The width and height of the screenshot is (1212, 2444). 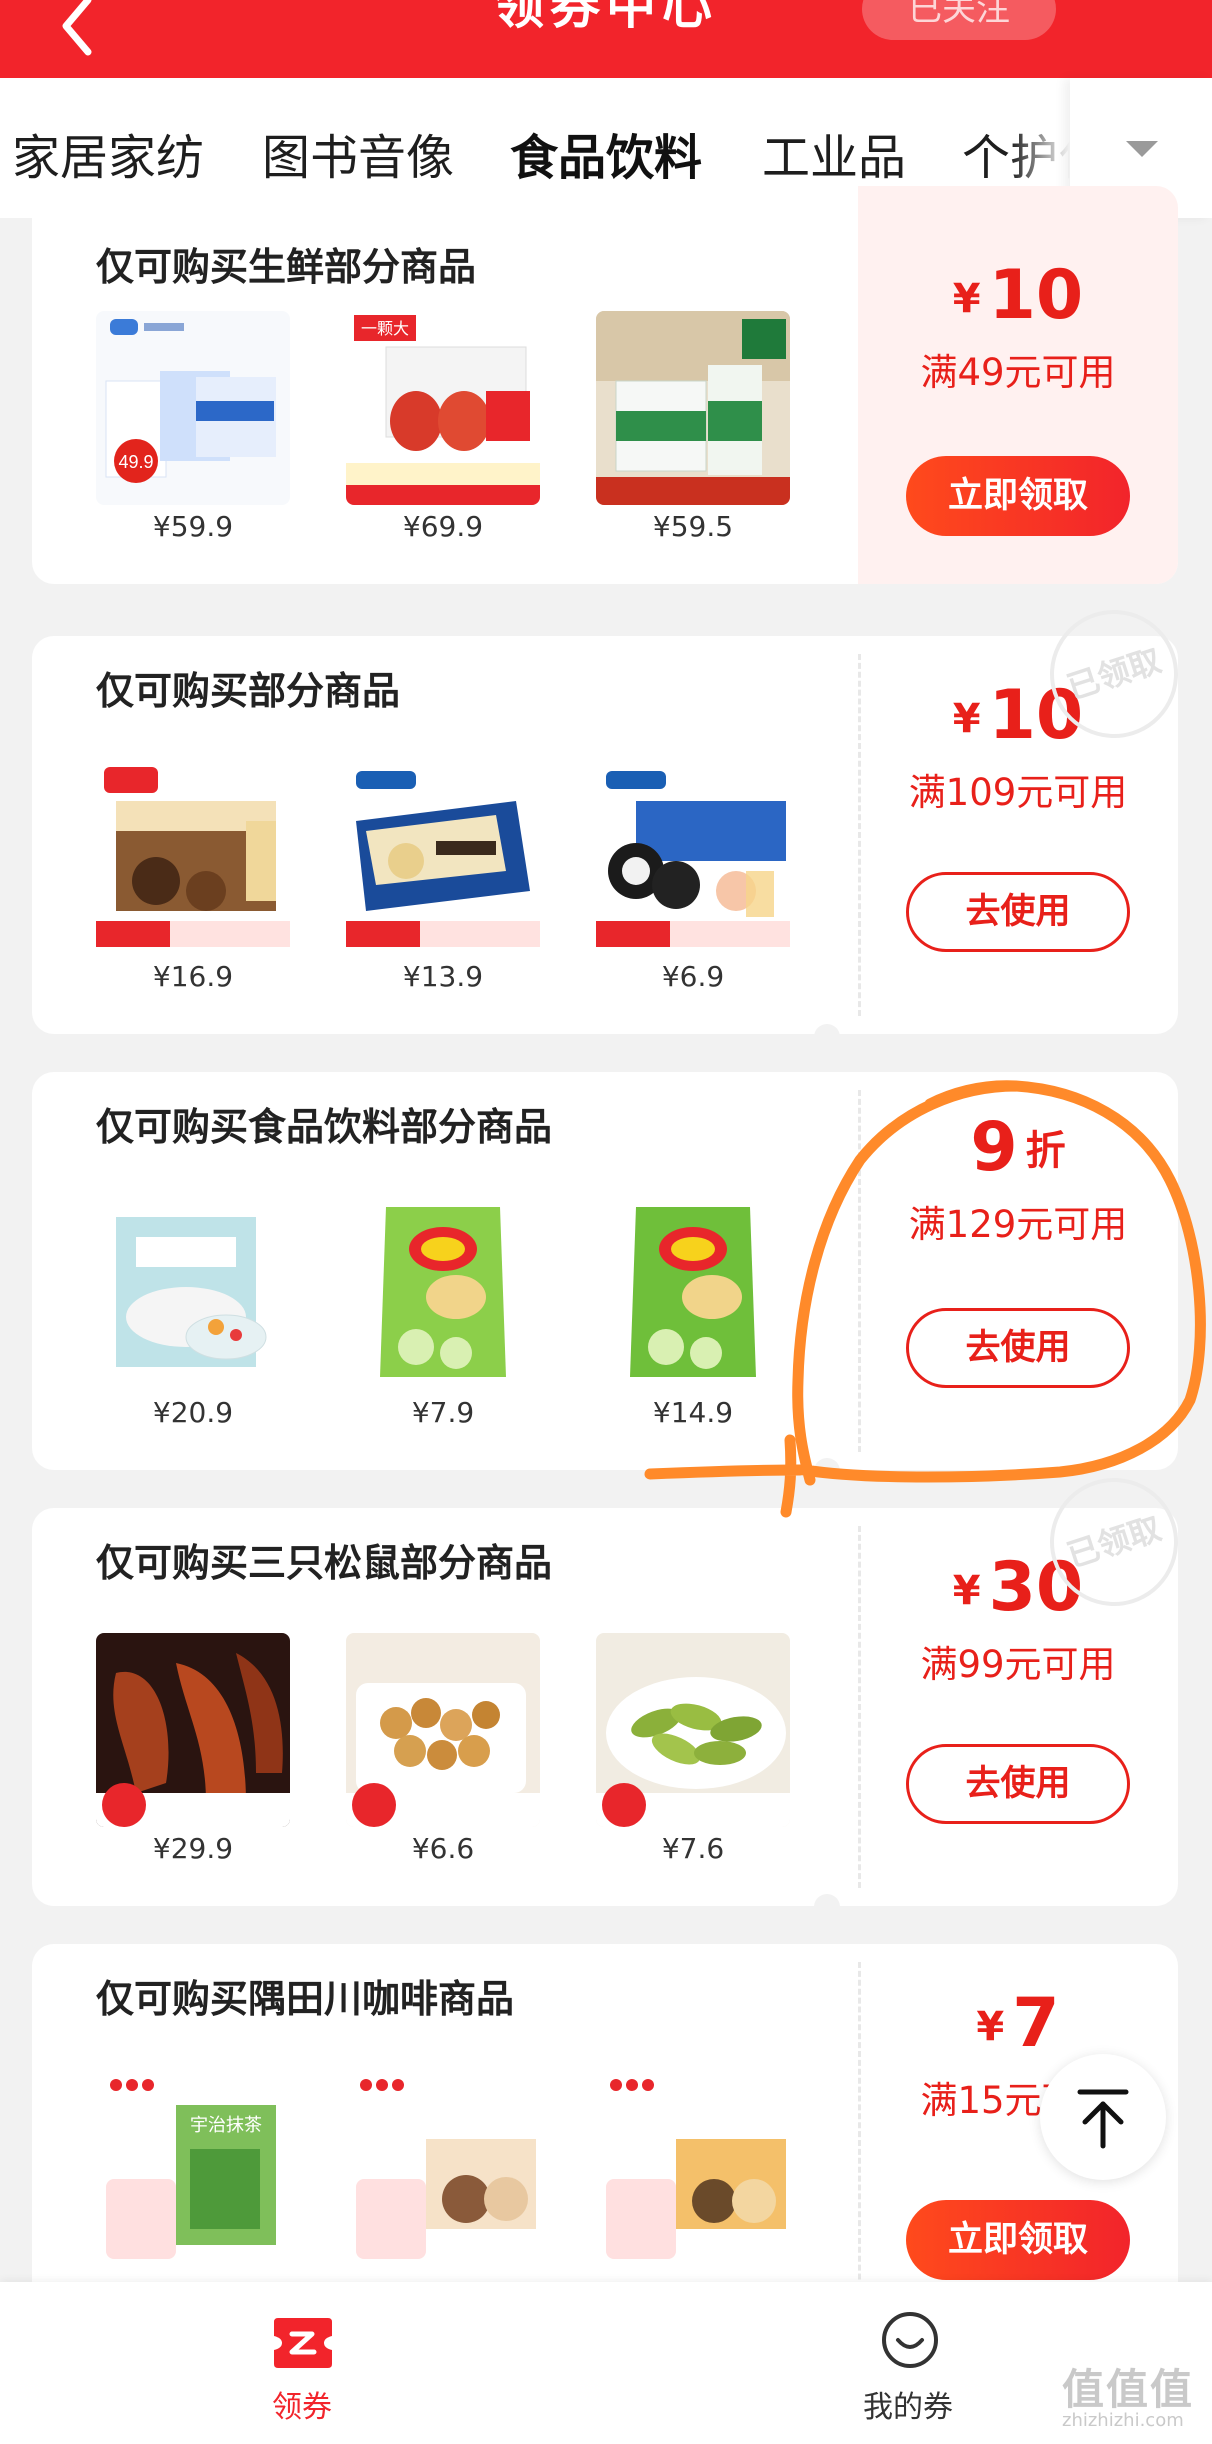 What do you see at coordinates (135, 462) in the screenshot?
I see `svg-text: 49.9` at bounding box center [135, 462].